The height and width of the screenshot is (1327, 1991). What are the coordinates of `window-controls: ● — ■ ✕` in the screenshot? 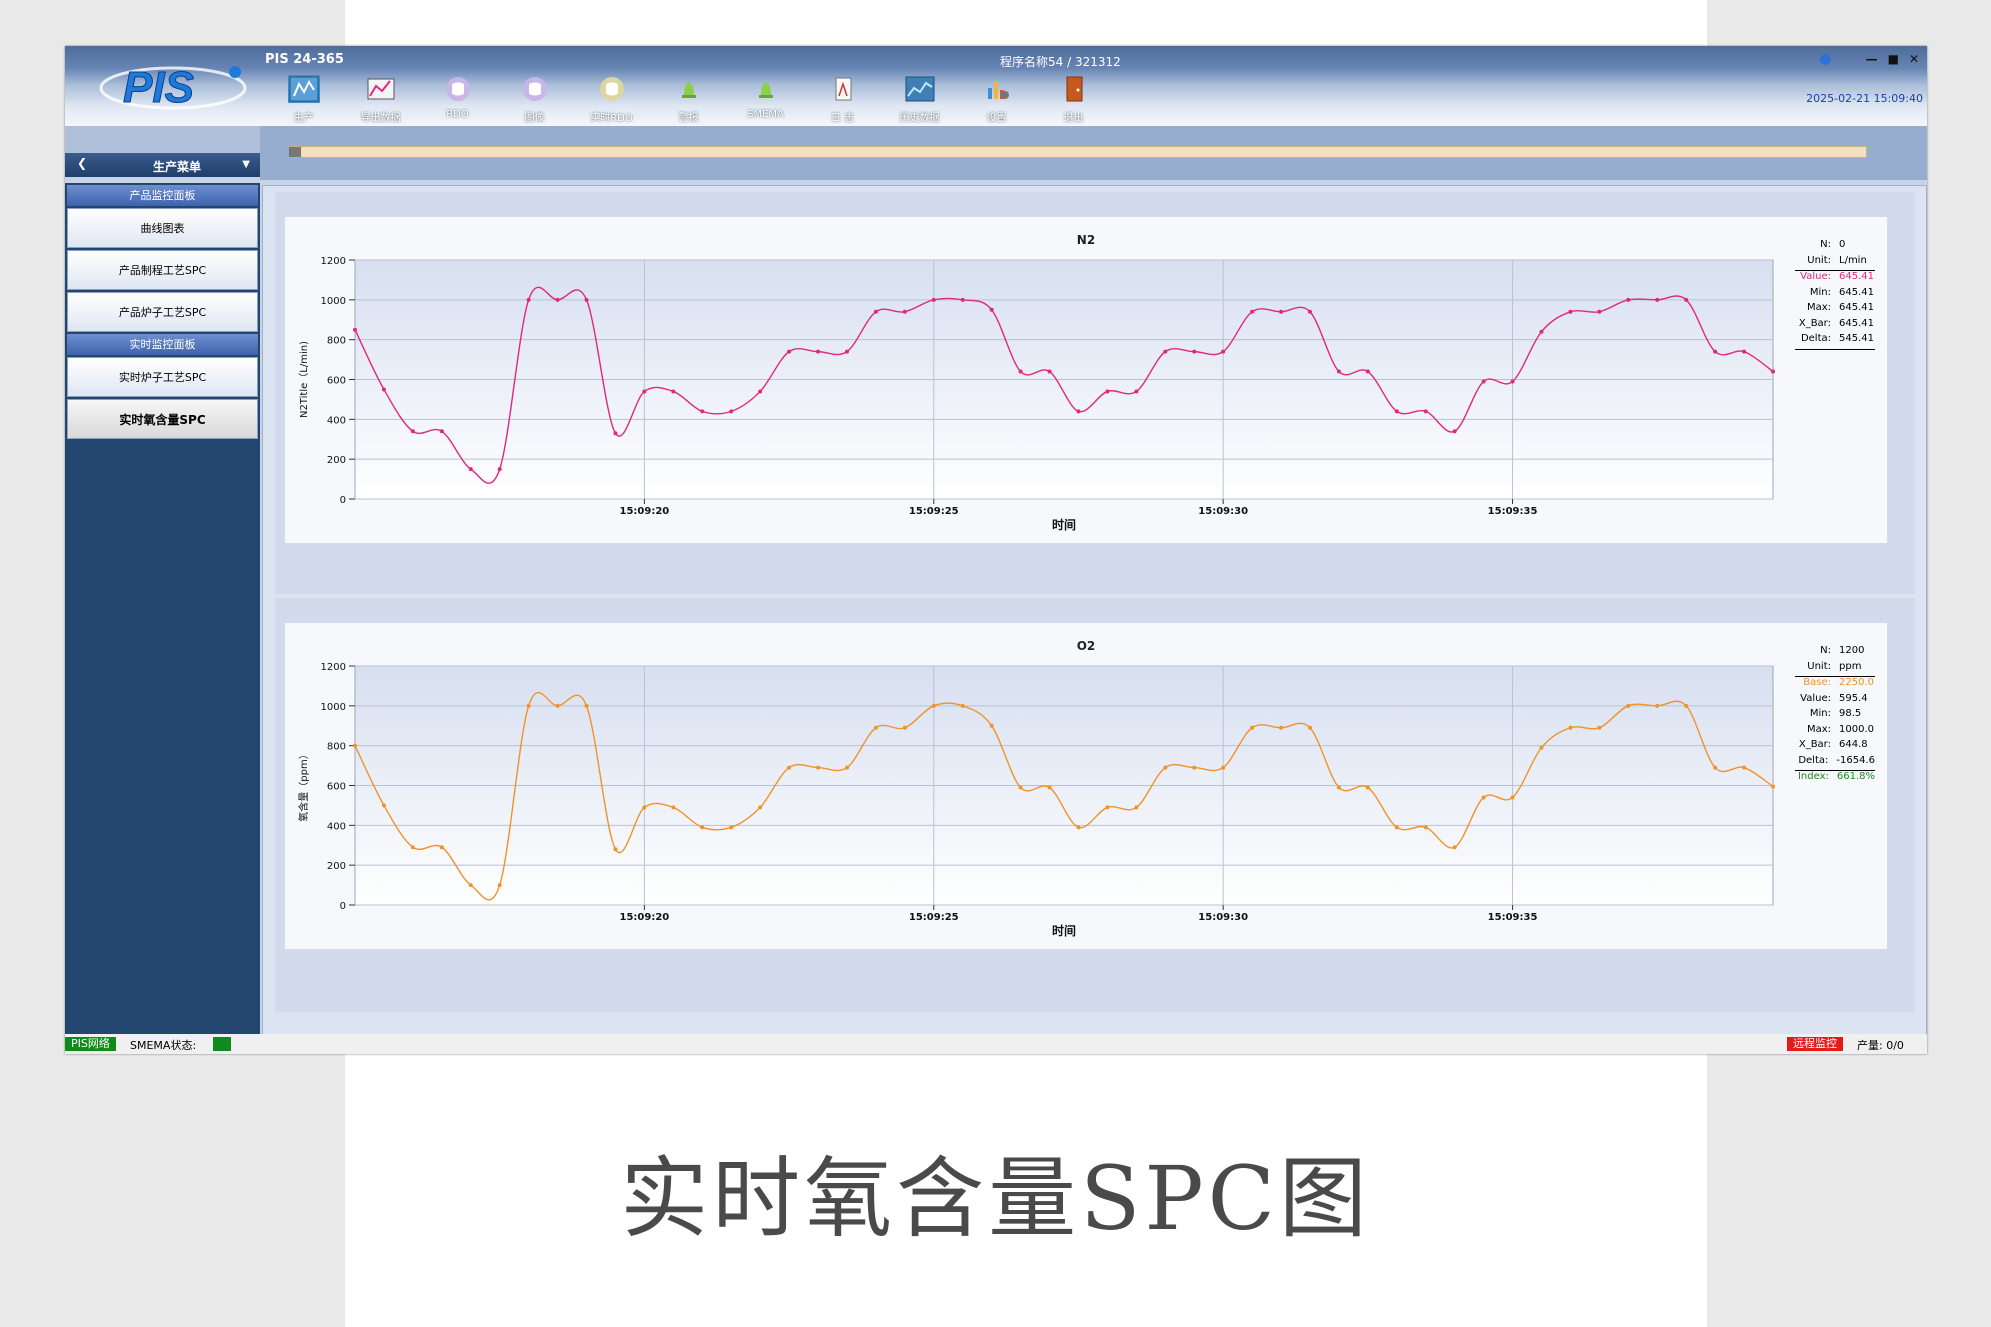 It's located at (1869, 59).